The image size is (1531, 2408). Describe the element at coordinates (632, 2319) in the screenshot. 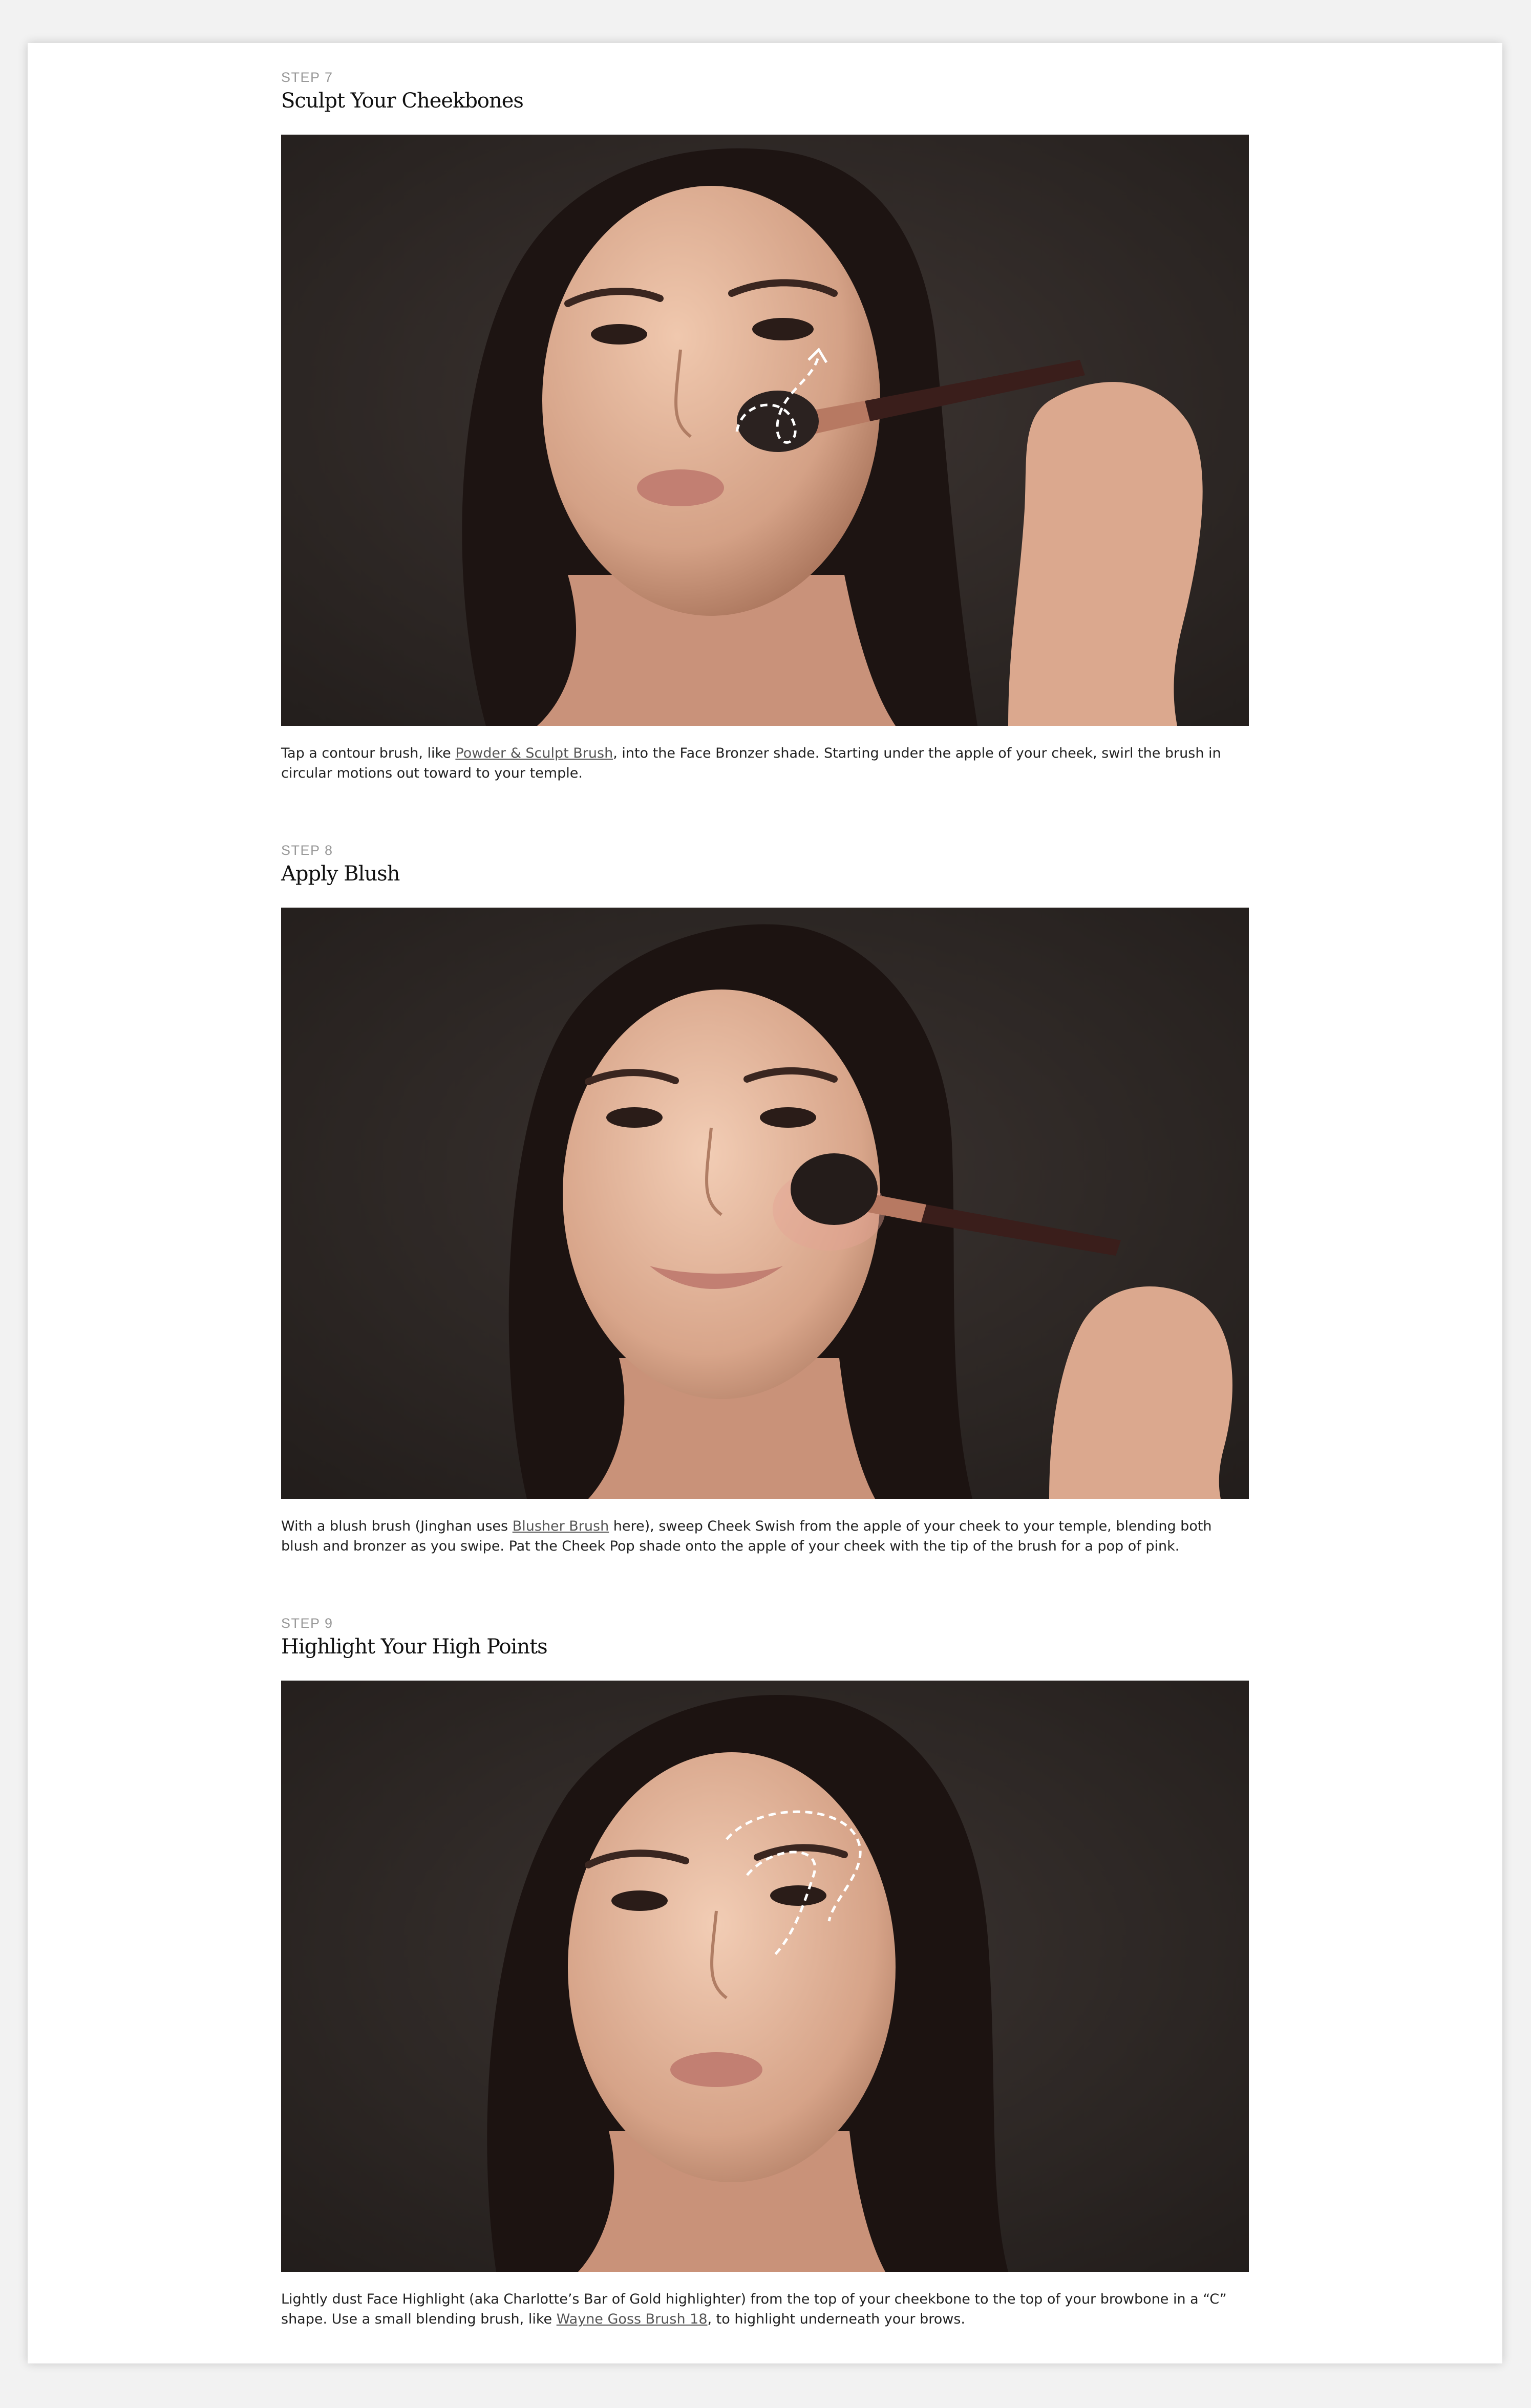

I see `wayne-goss-brush-link: Wayne Goss Brush 18` at that location.